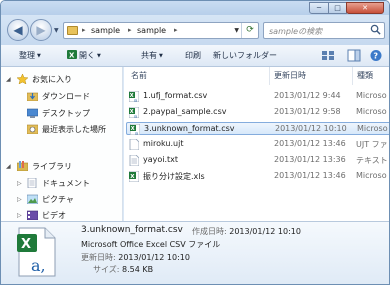 The width and height of the screenshot is (390, 285). I want to click on nav-favorites: お気に入り, so click(44, 80).